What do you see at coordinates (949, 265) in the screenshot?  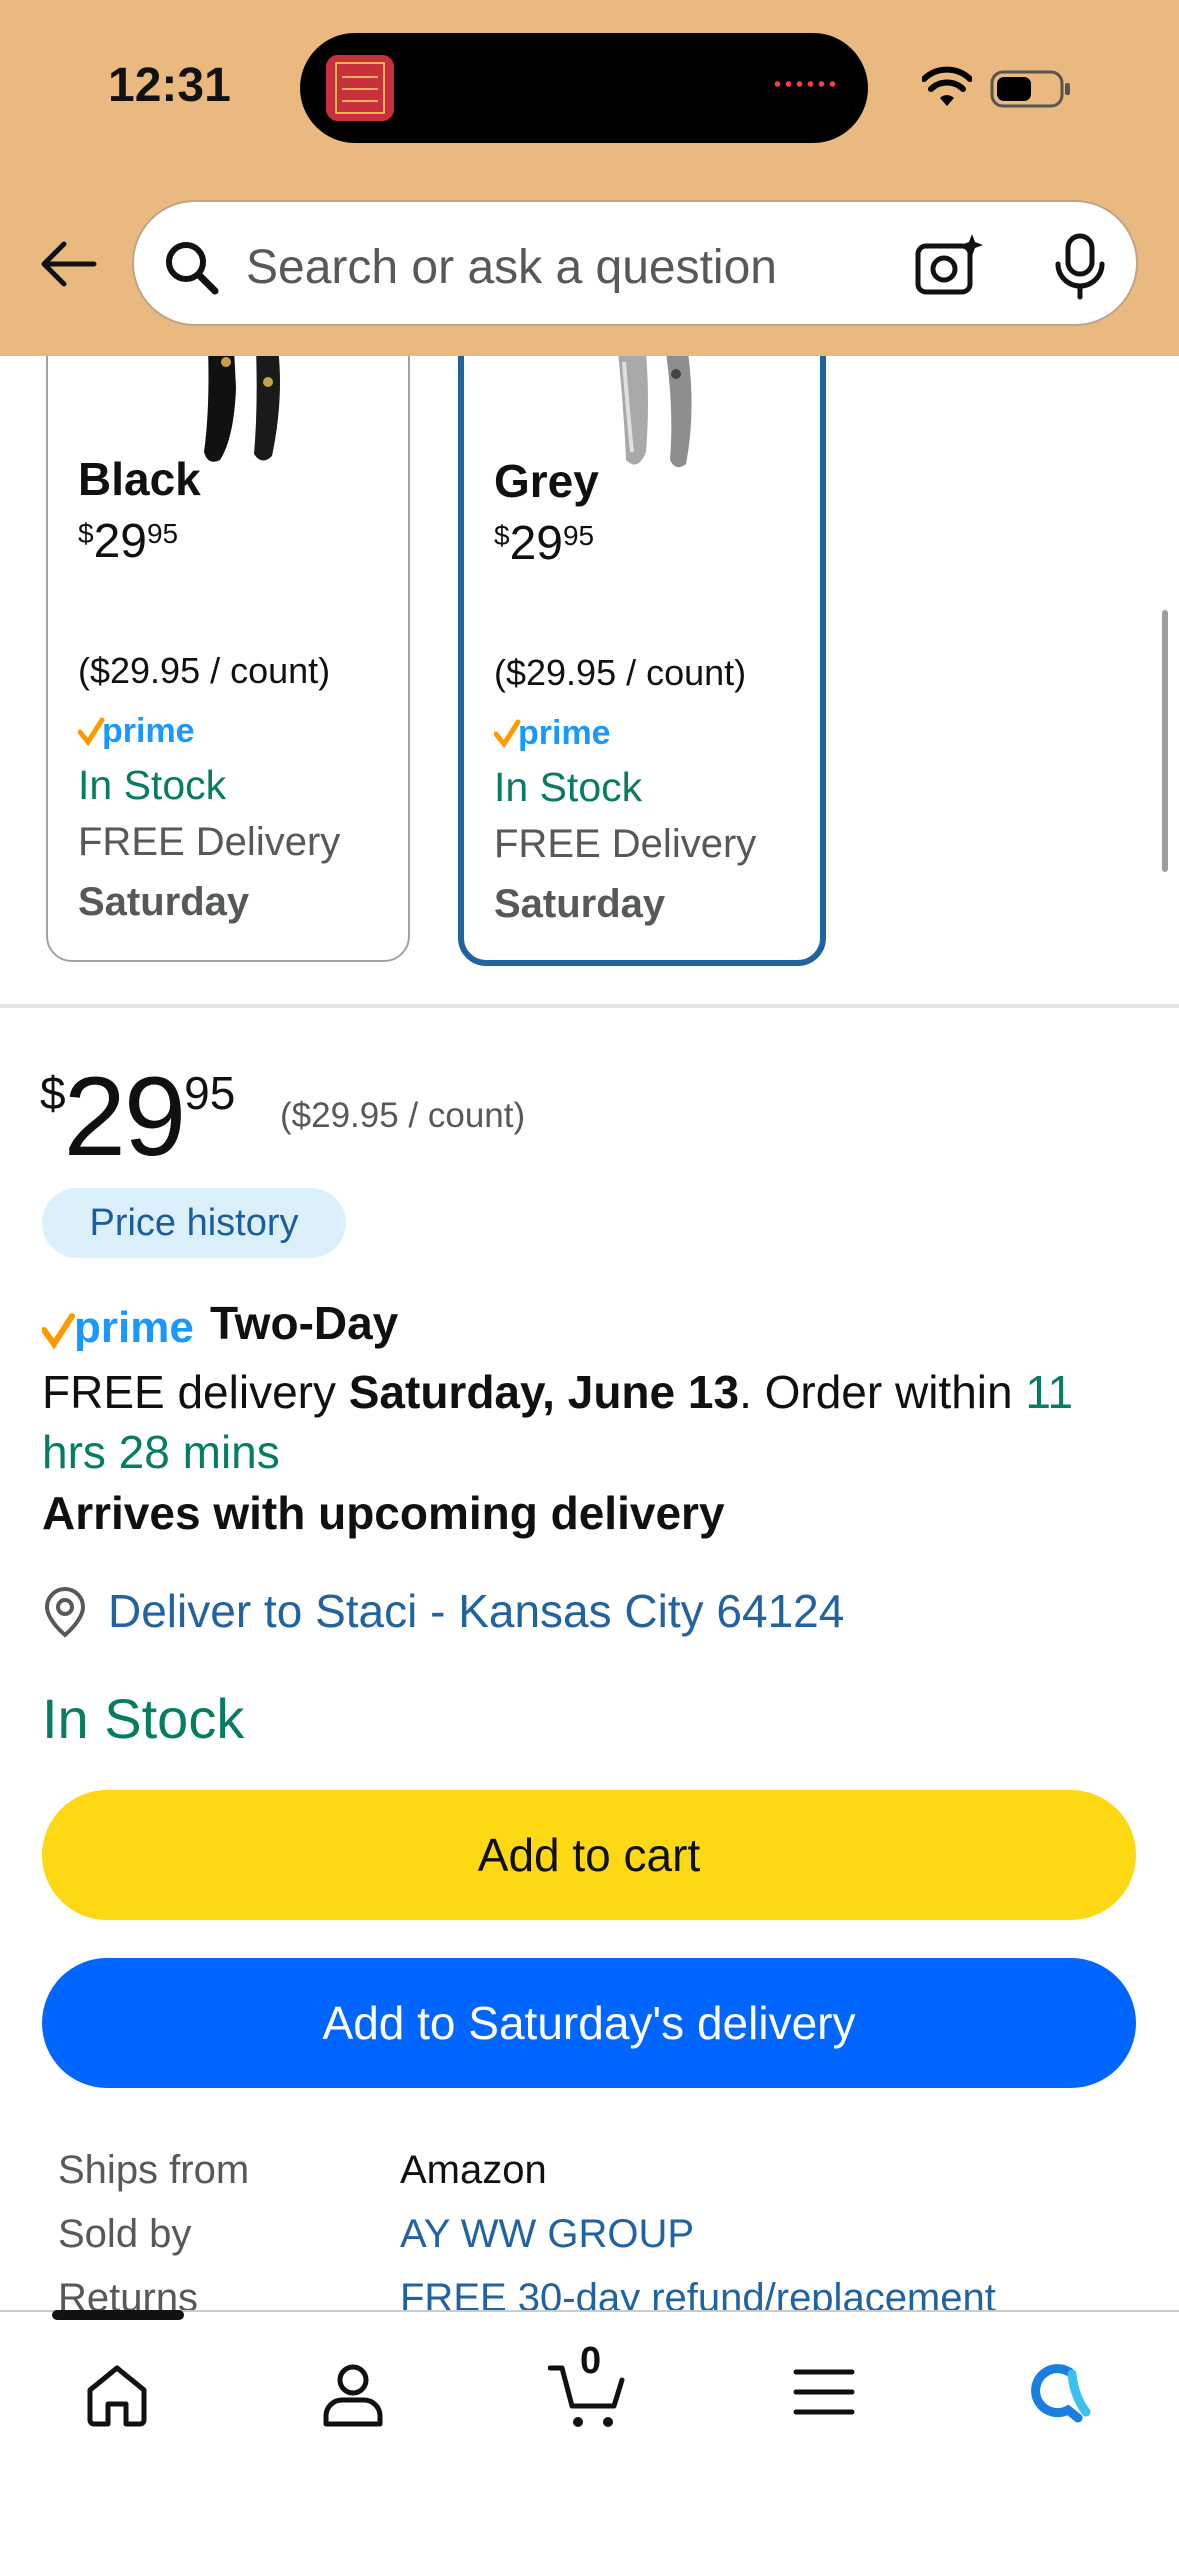 I see `camera-search-icon` at bounding box center [949, 265].